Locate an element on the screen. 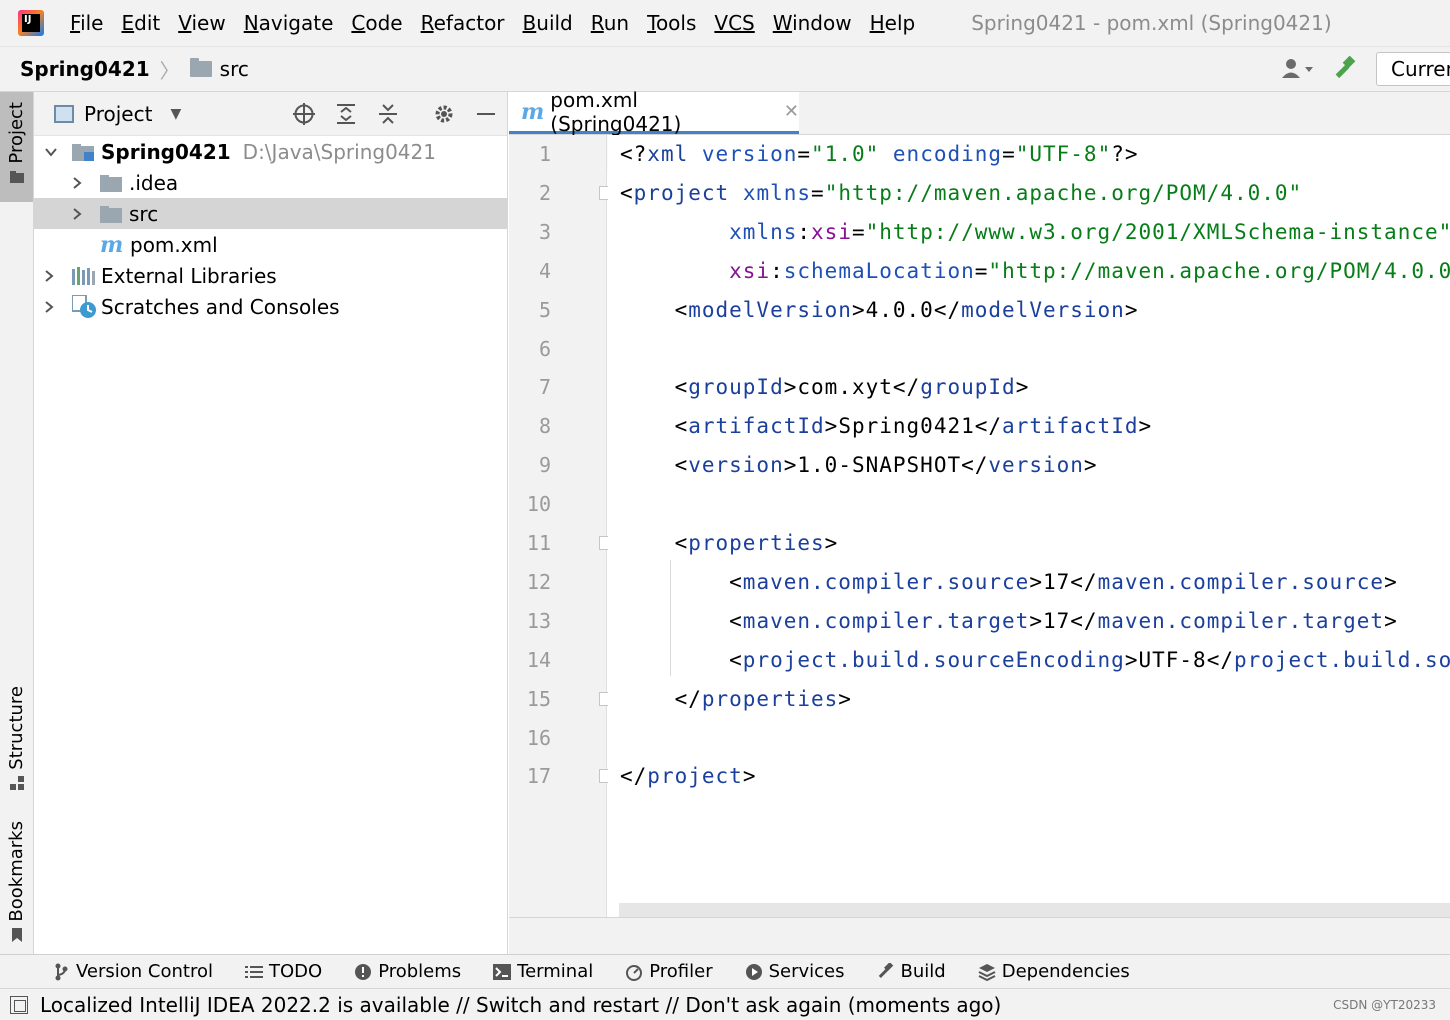 The width and height of the screenshot is (1450, 1020). line-number: 6 is located at coordinates (544, 348).